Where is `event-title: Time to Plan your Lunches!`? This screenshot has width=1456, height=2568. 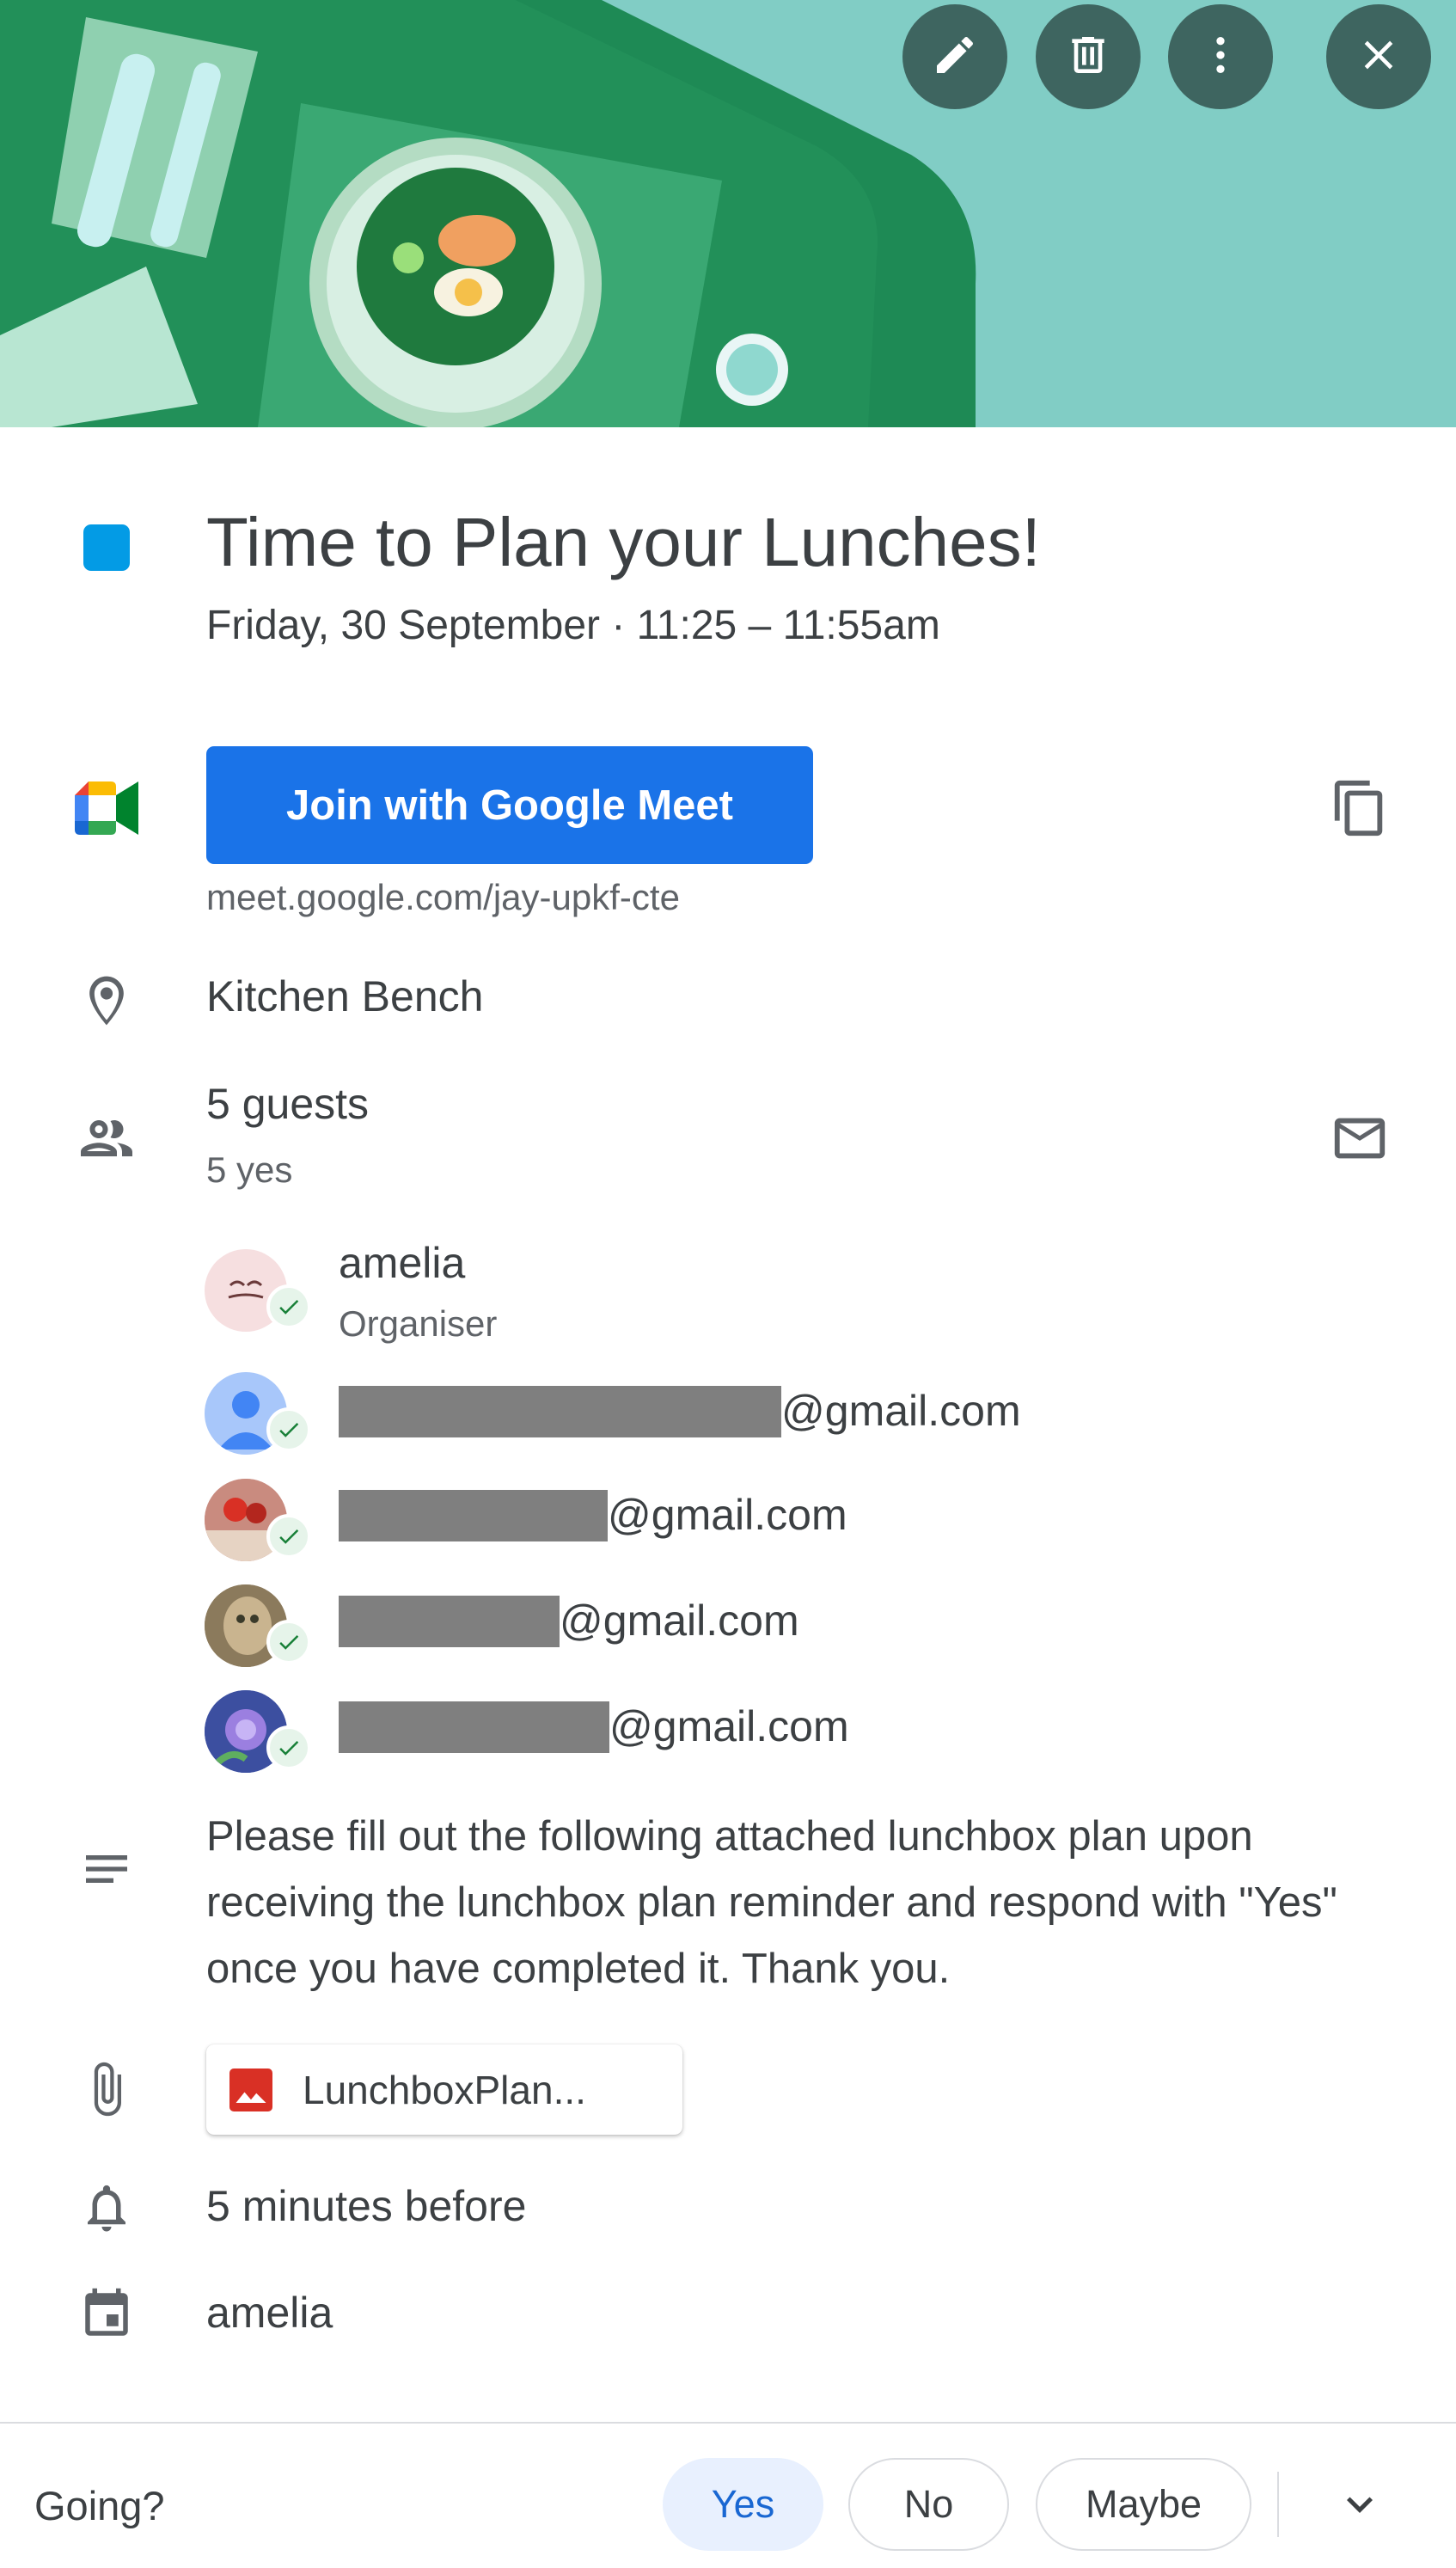 event-title: Time to Plan your Lunches! is located at coordinates (624, 542).